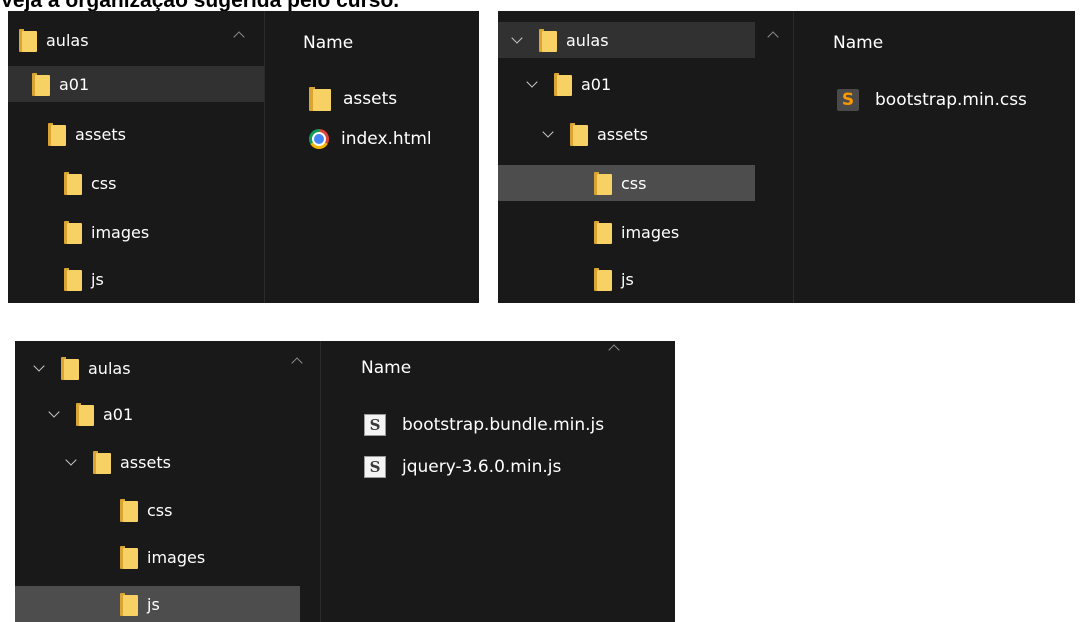 The image size is (1083, 622). I want to click on sublime-text-icon: S, so click(848, 100).